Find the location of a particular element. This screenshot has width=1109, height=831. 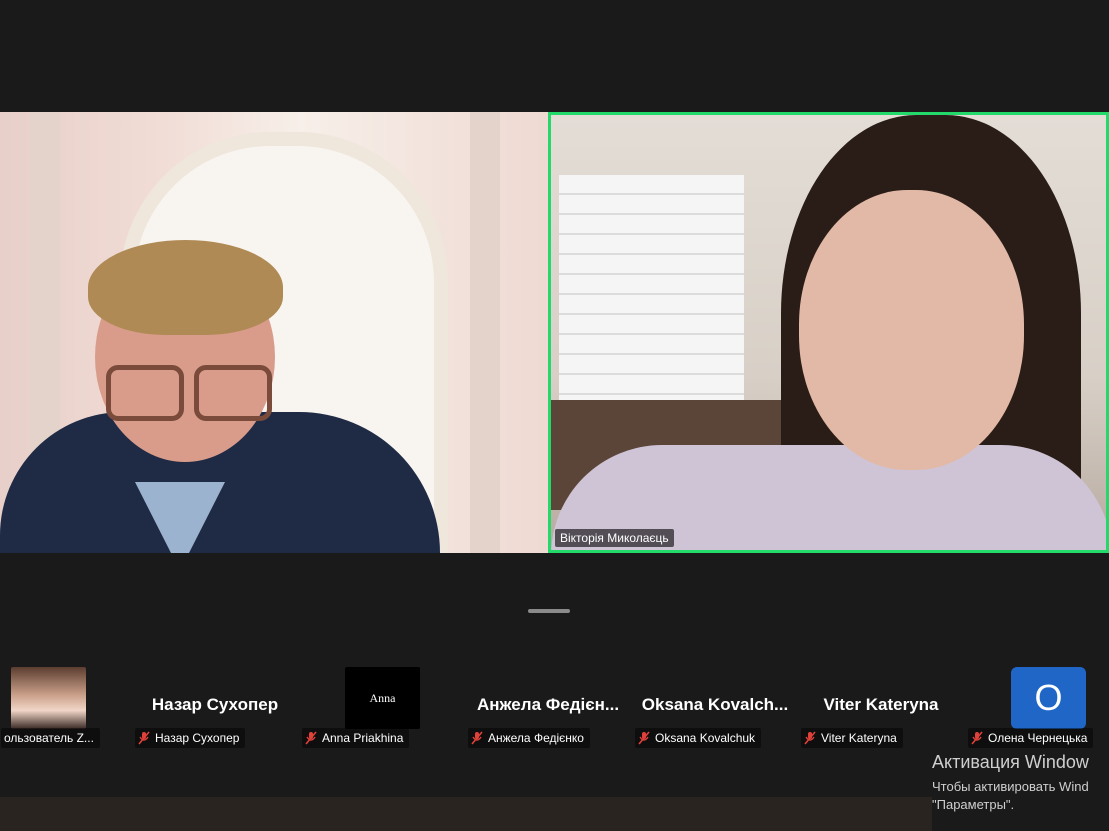

participant-thumbnail: Oksana Kovalch... Oksana Kovalchuk is located at coordinates (715, 705).